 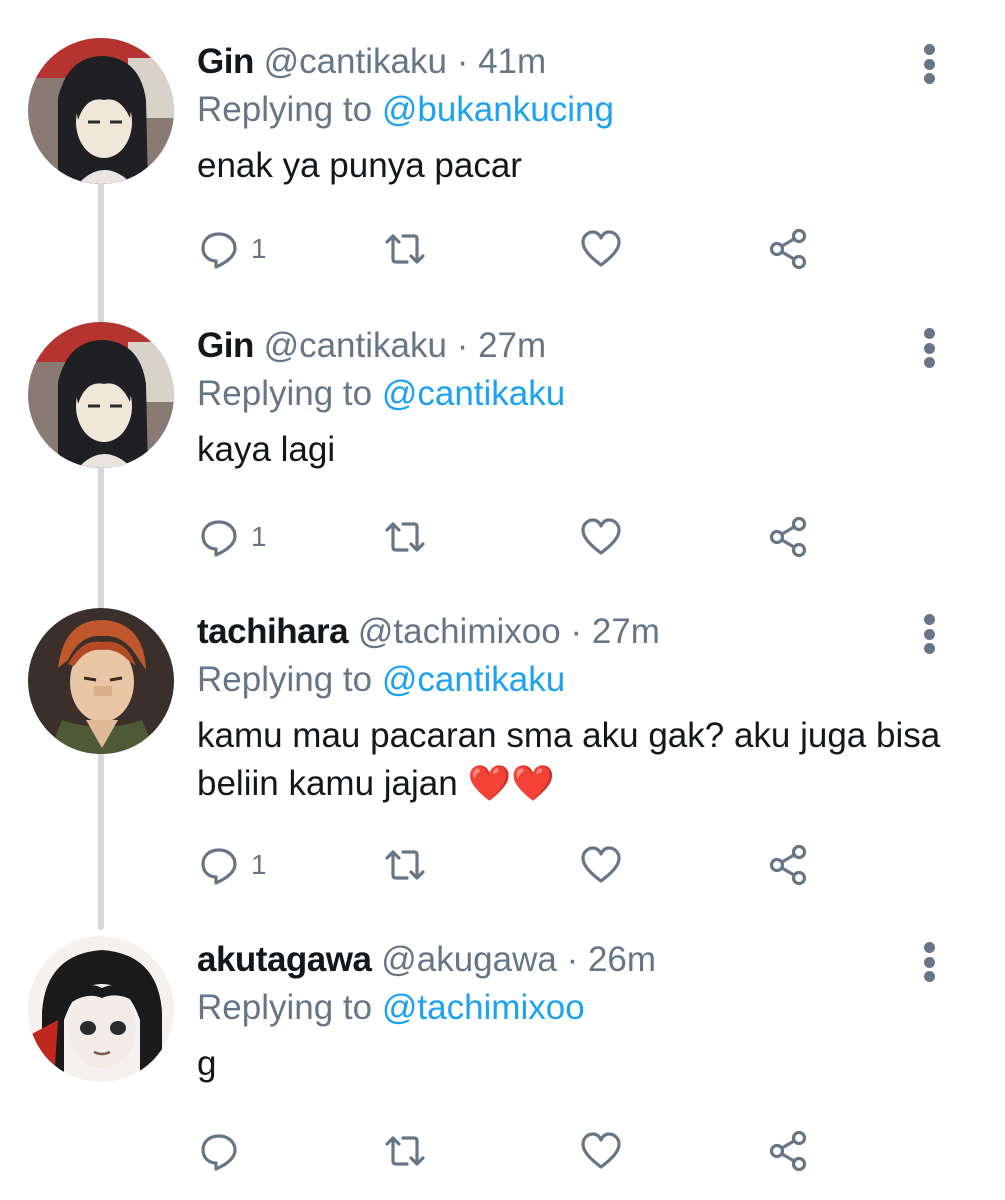 I want to click on tweet-text-content: enak ya punya pacar, so click(x=359, y=165).